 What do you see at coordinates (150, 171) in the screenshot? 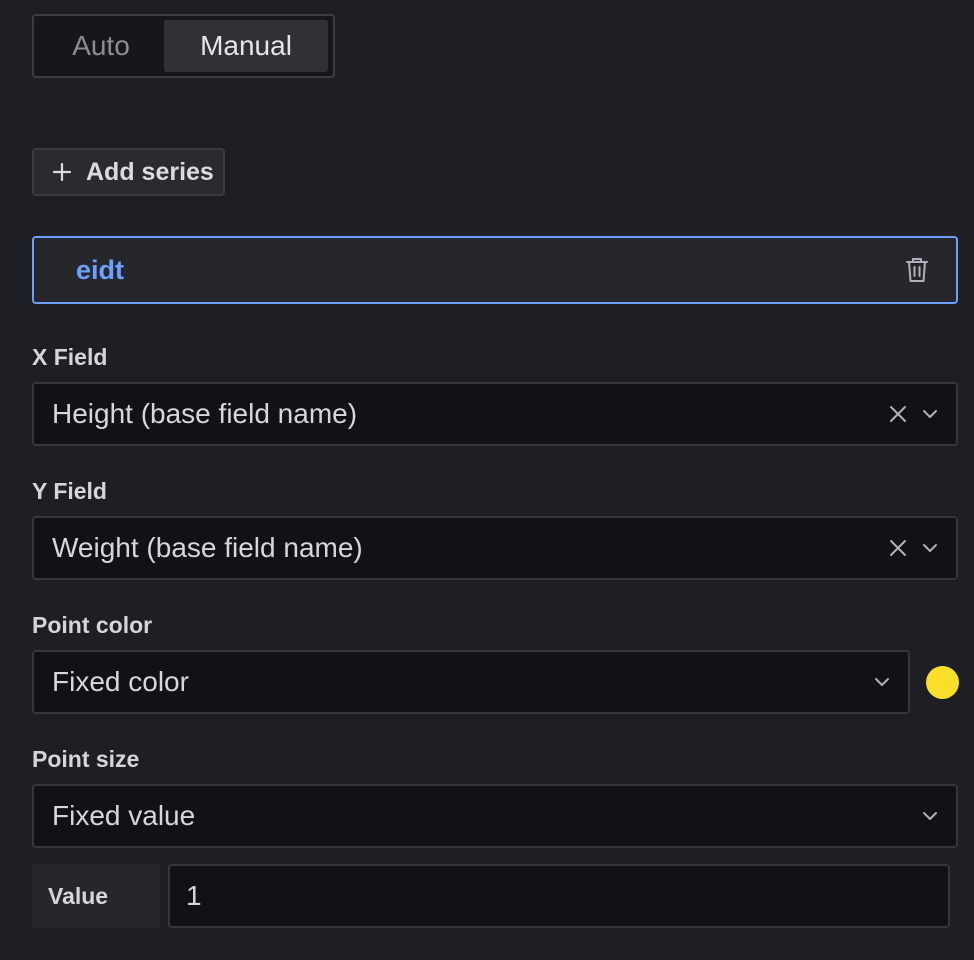
I see `add-series-label: Add series` at bounding box center [150, 171].